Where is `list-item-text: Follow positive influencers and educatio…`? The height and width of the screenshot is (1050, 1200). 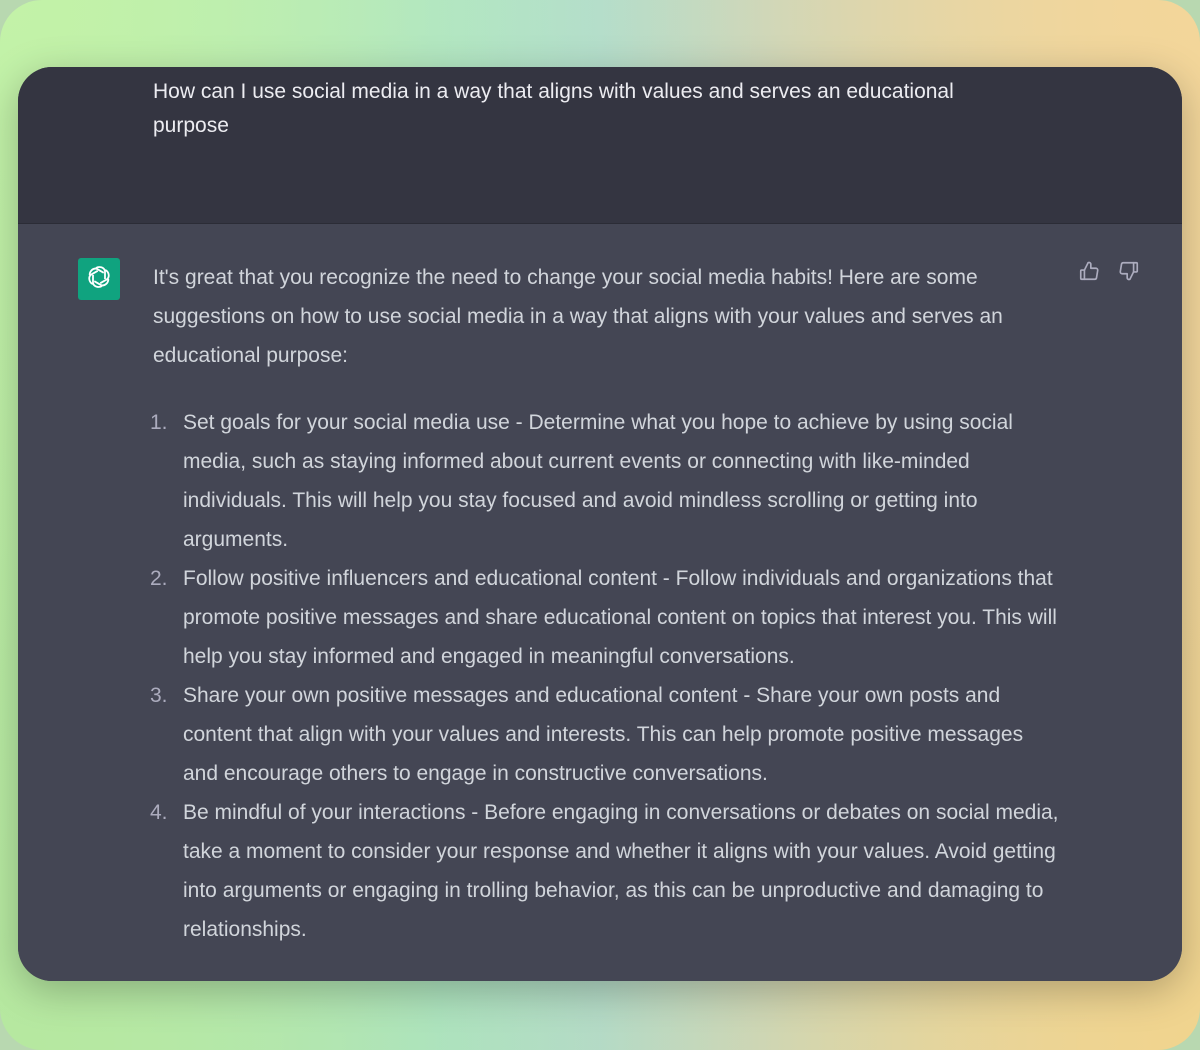 list-item-text: Follow positive influencers and educatio… is located at coordinates (620, 617).